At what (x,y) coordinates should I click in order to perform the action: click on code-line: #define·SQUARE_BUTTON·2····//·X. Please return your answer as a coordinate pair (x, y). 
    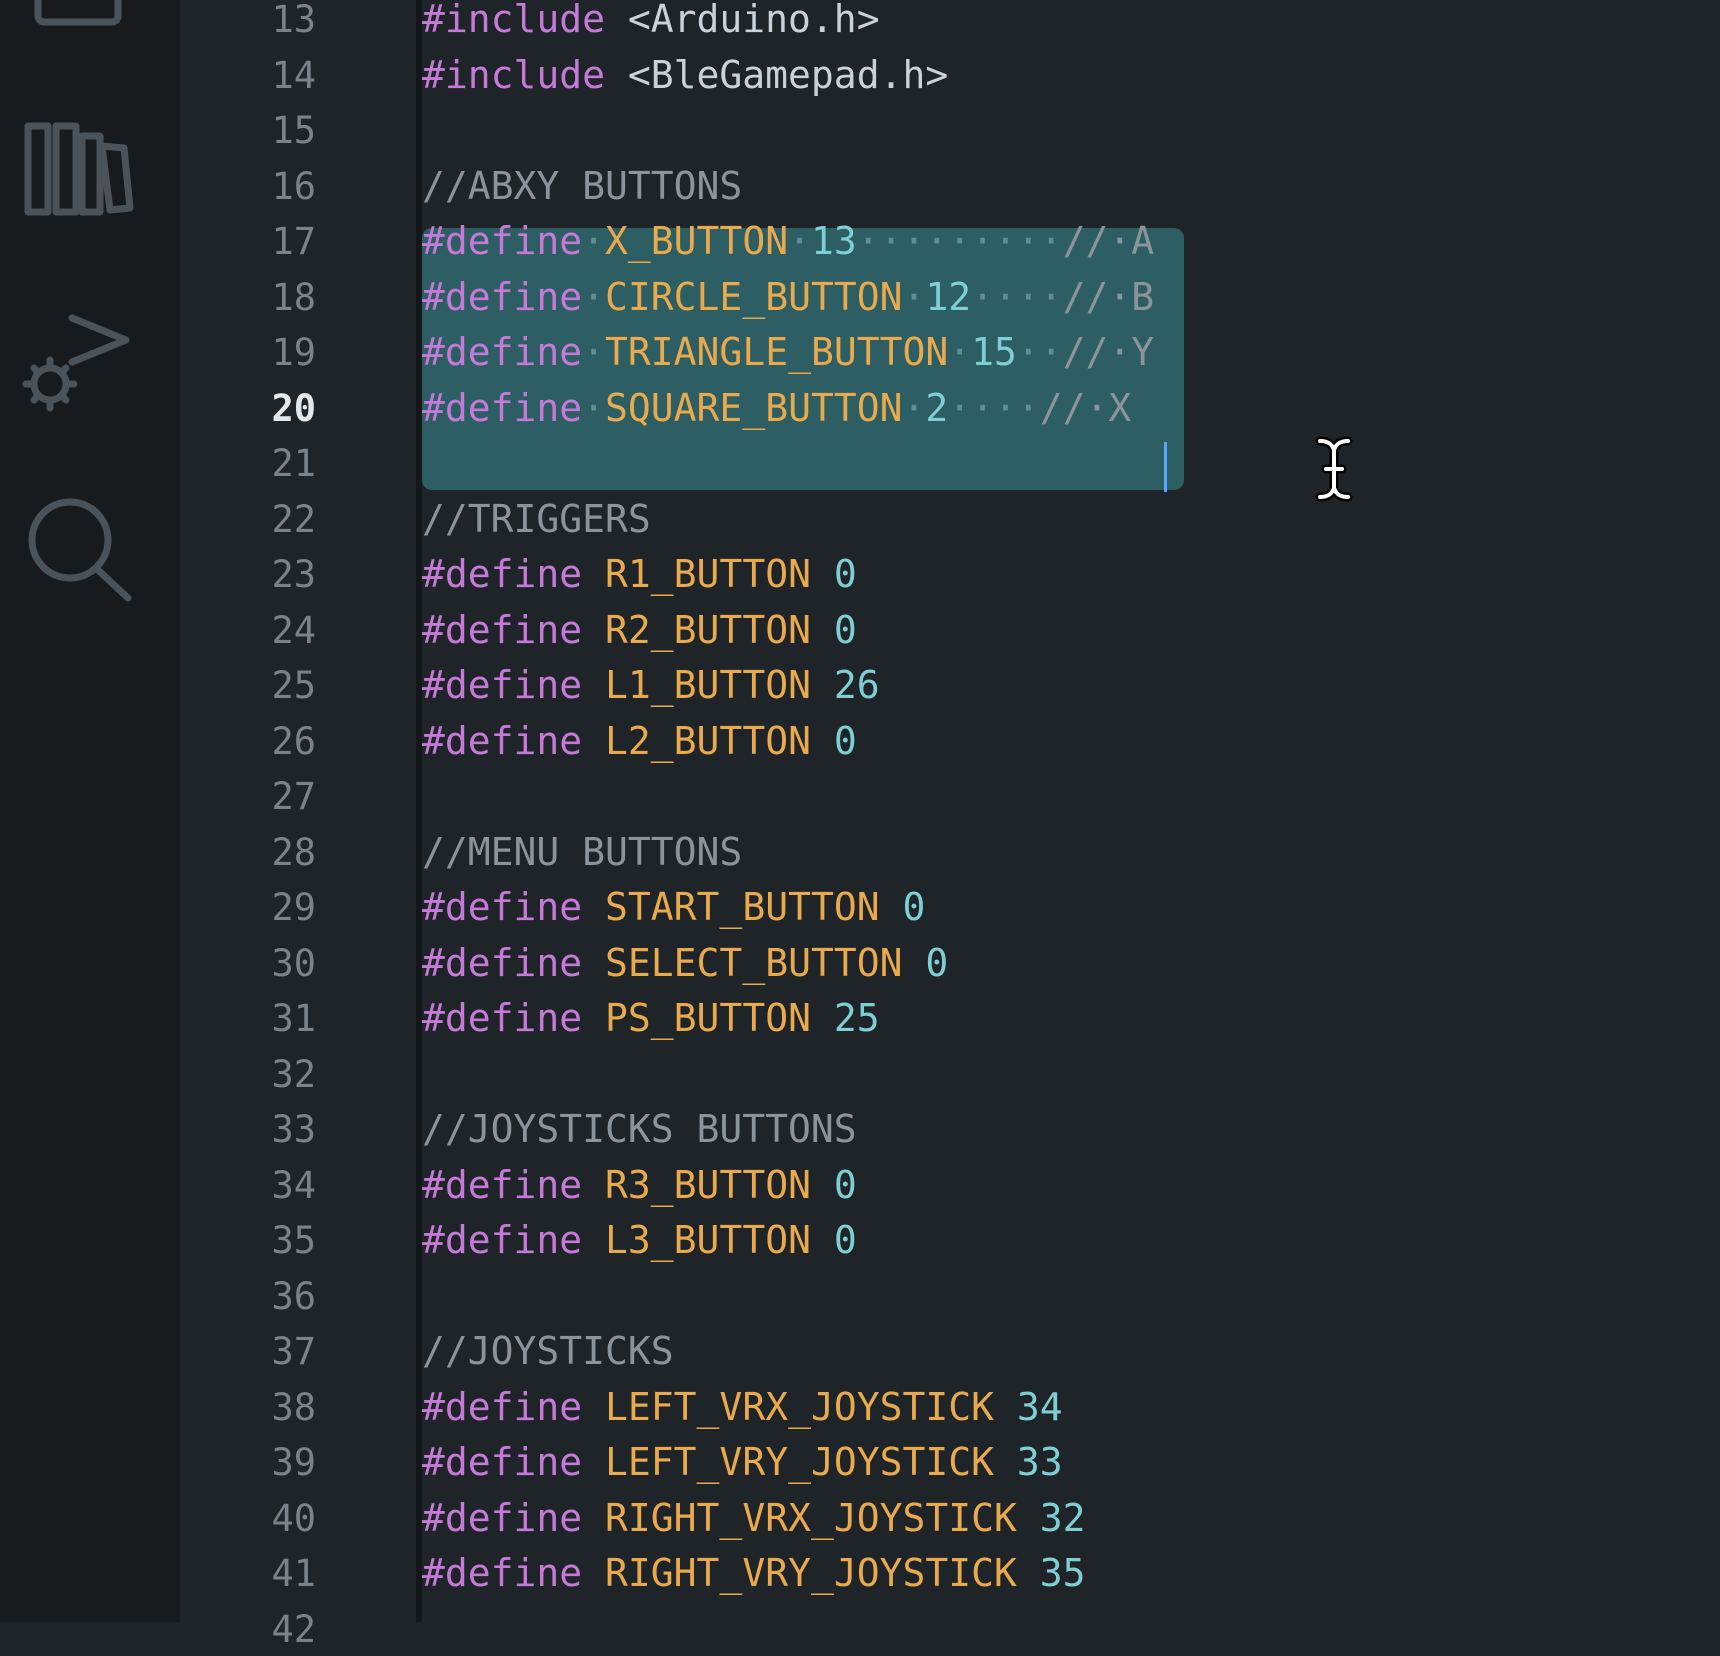
    Looking at the image, I should click on (776, 408).